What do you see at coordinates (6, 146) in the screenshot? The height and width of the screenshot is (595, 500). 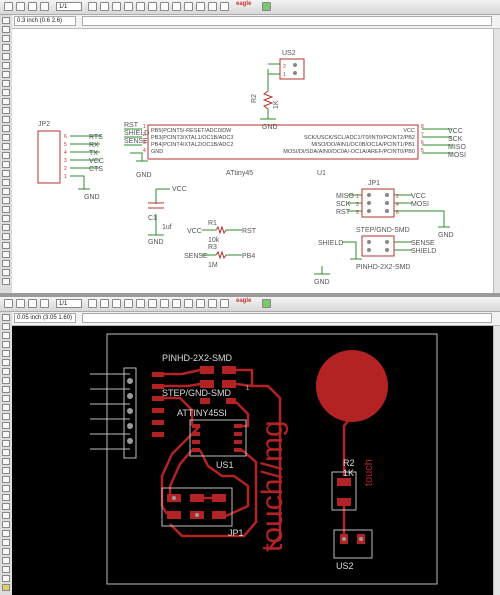 I see `replace-tool-icon` at bounding box center [6, 146].